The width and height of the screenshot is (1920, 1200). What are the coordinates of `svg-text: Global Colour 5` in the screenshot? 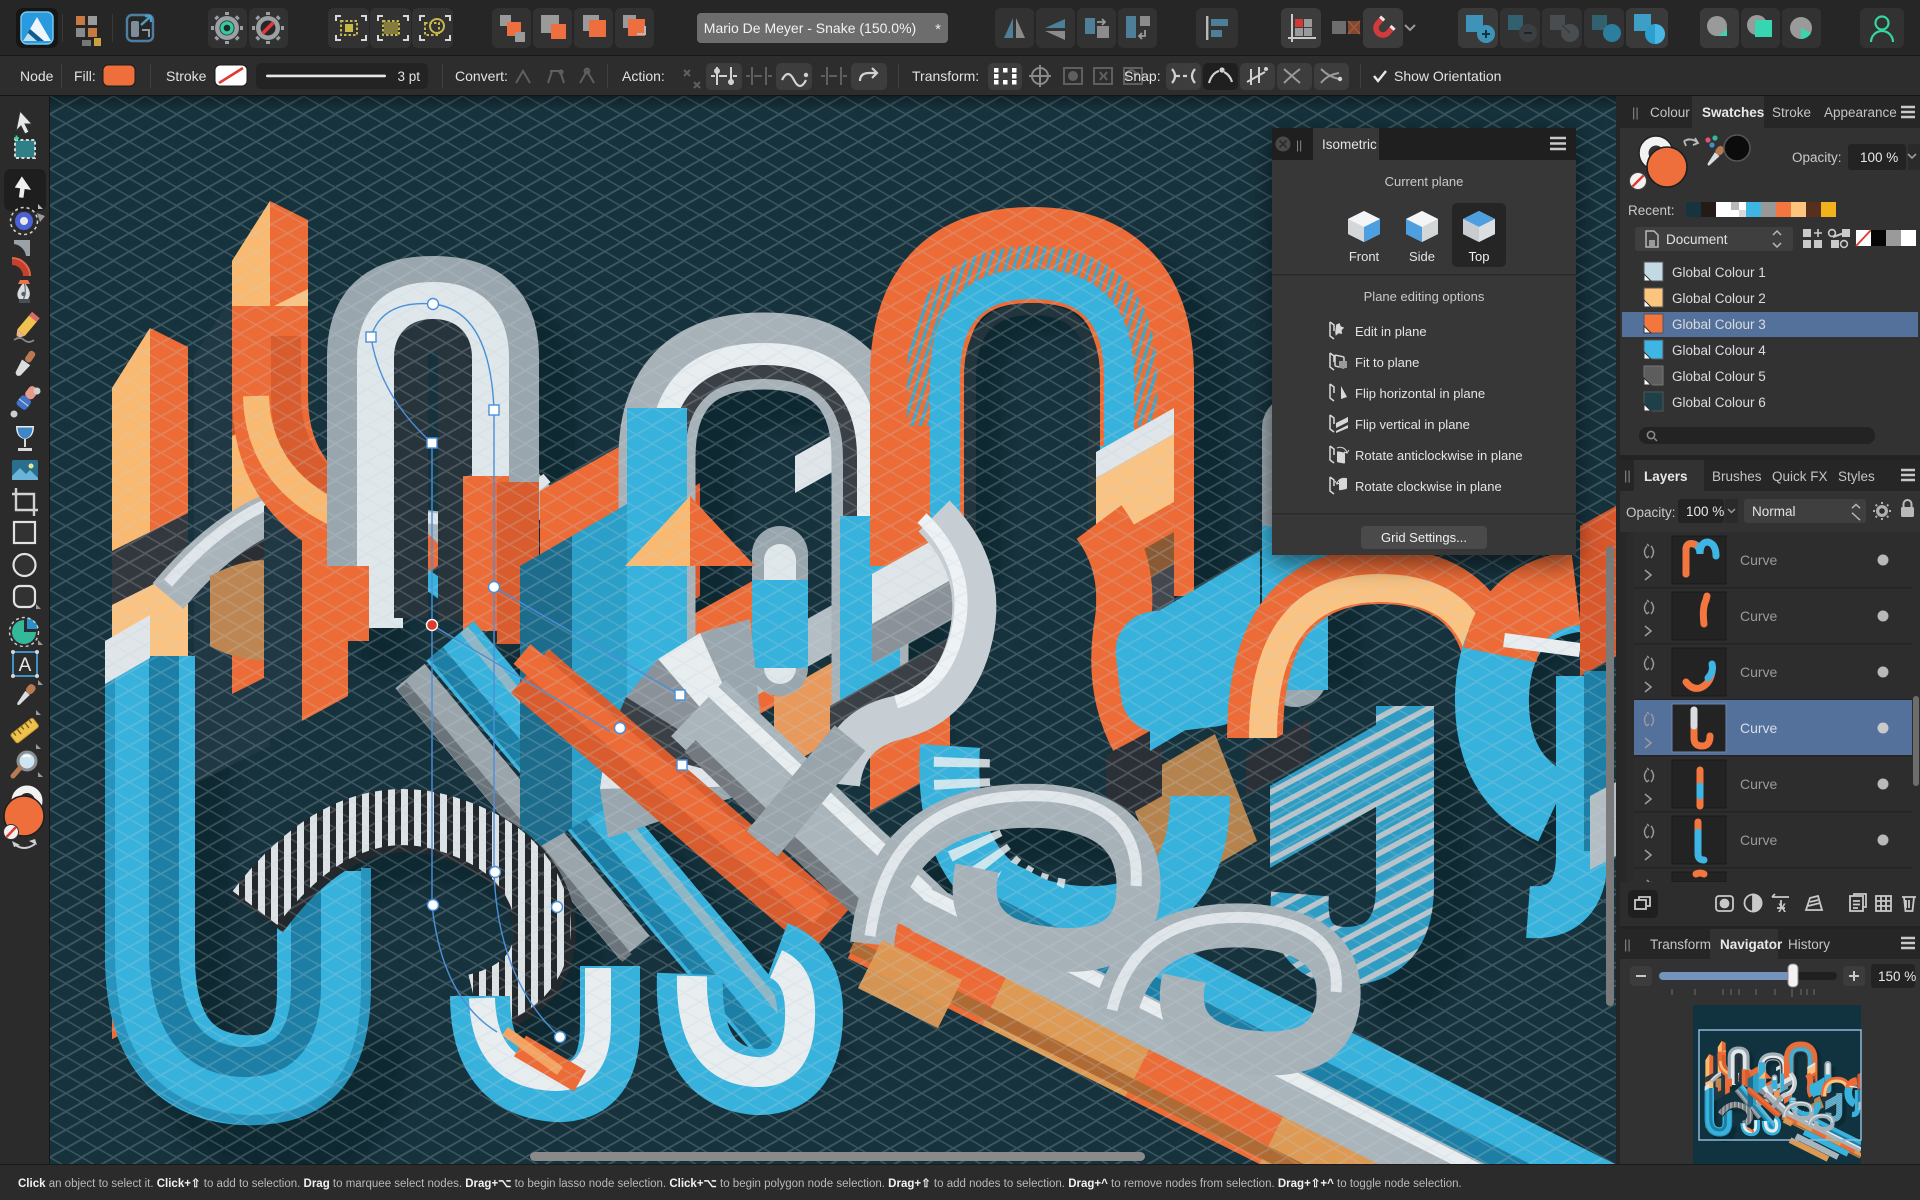 It's located at (1719, 376).